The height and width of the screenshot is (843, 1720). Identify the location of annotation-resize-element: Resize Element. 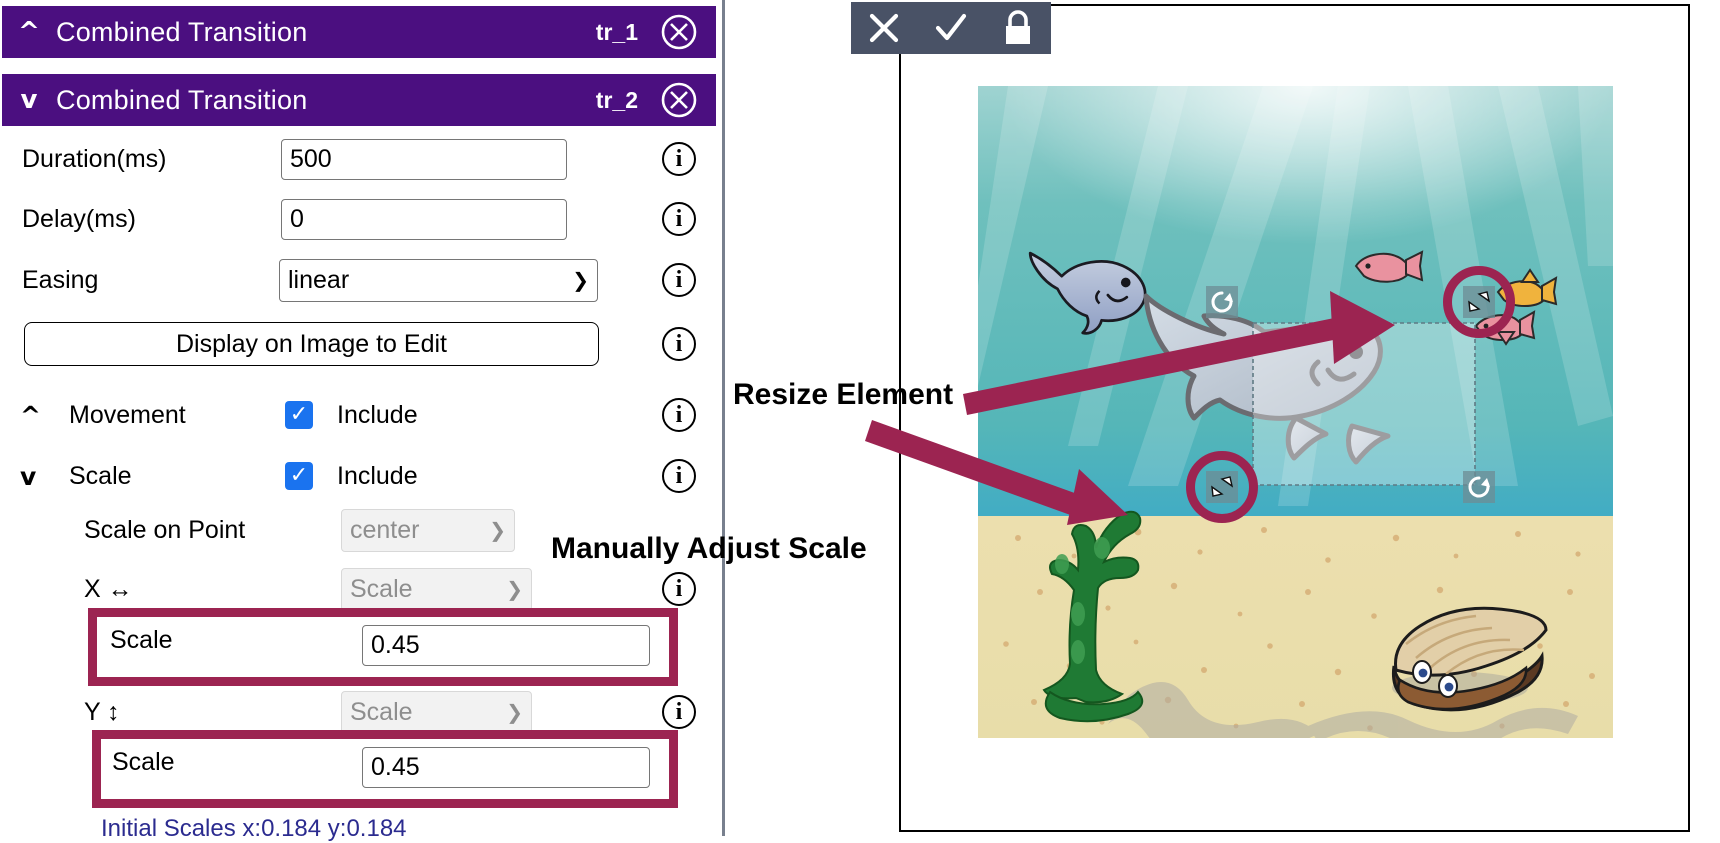
(843, 394).